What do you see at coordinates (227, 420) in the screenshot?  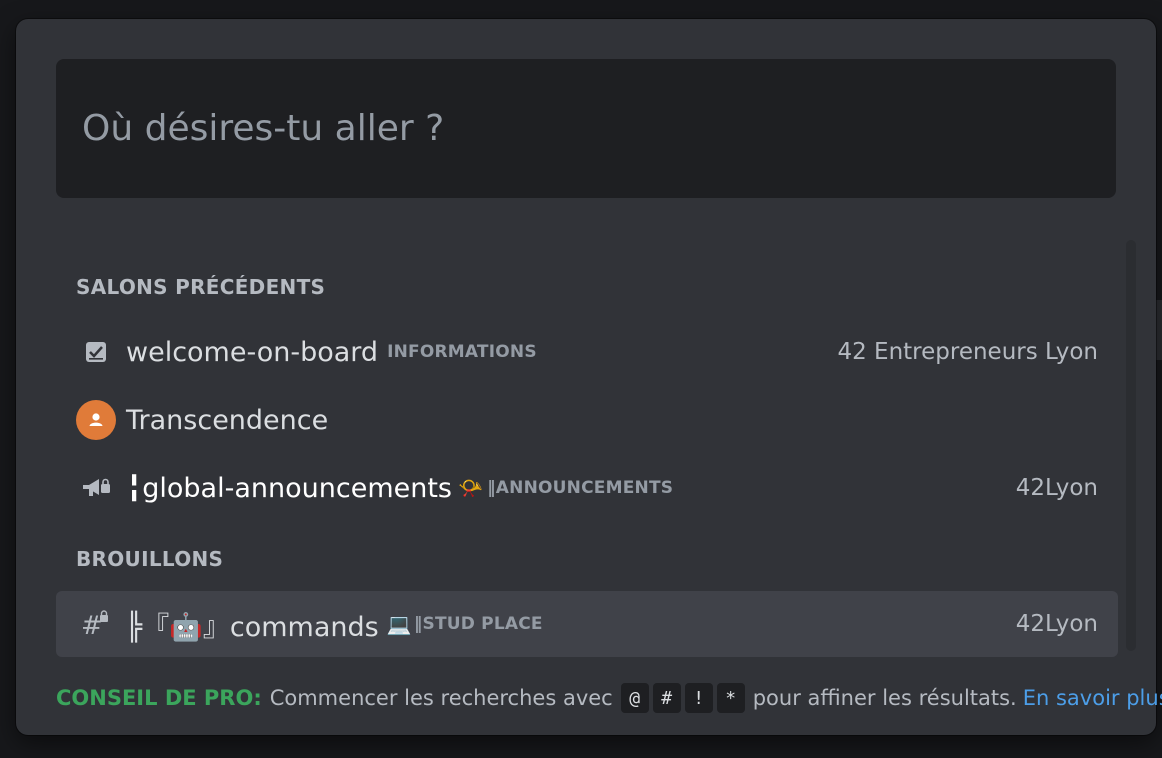 I see `result-item-name: Transcendence` at bounding box center [227, 420].